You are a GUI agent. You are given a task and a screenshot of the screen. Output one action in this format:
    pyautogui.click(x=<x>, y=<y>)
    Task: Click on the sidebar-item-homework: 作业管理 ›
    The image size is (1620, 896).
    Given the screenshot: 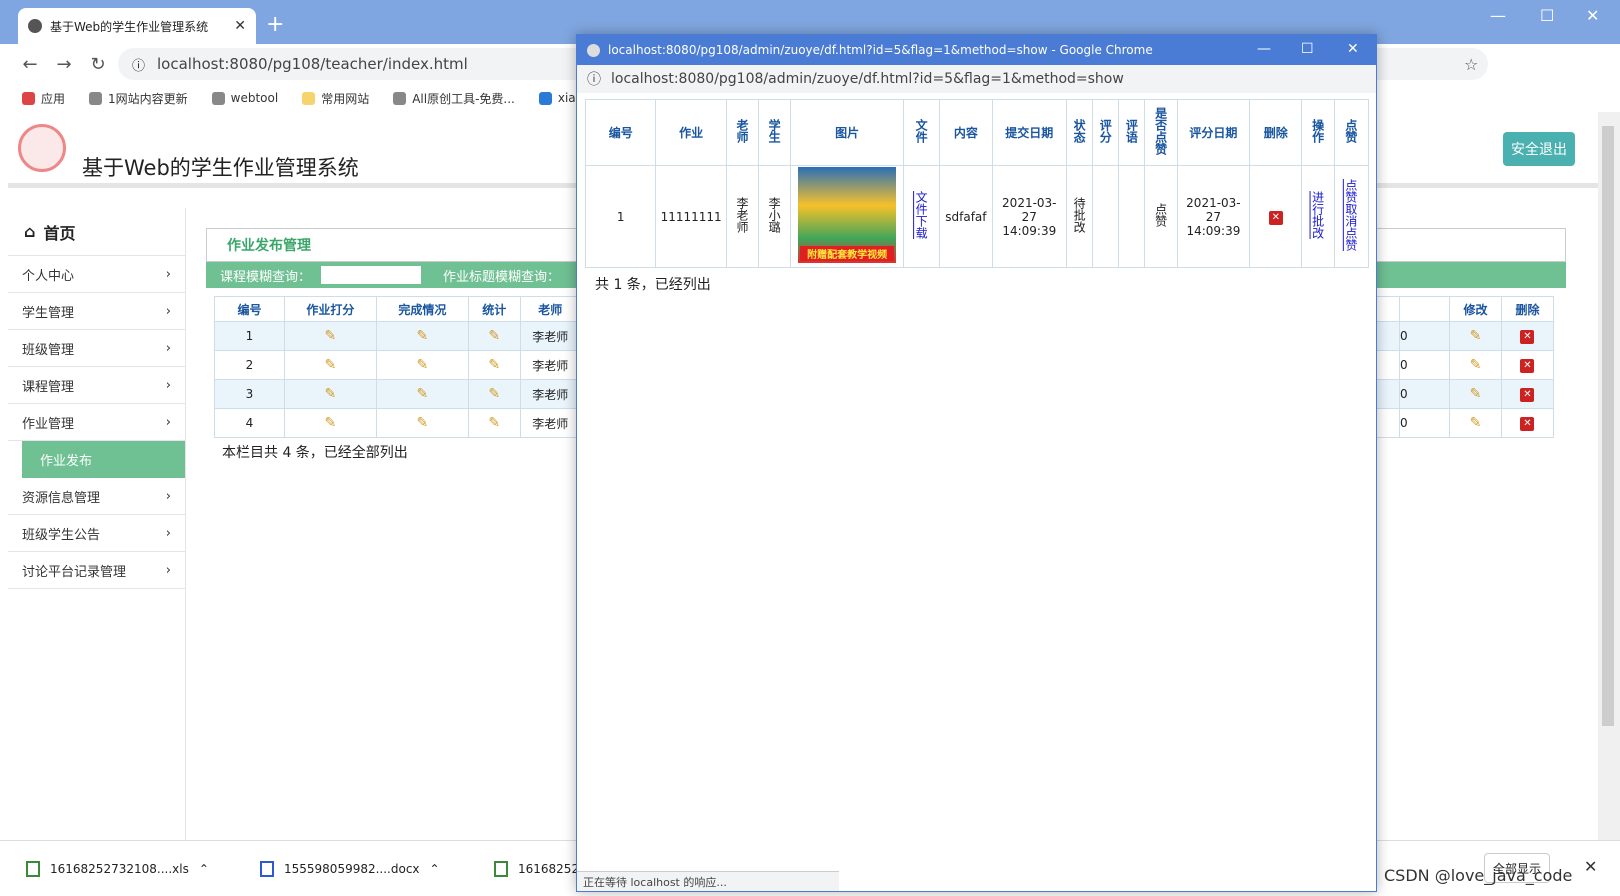 What is the action you would take?
    pyautogui.click(x=96, y=422)
    